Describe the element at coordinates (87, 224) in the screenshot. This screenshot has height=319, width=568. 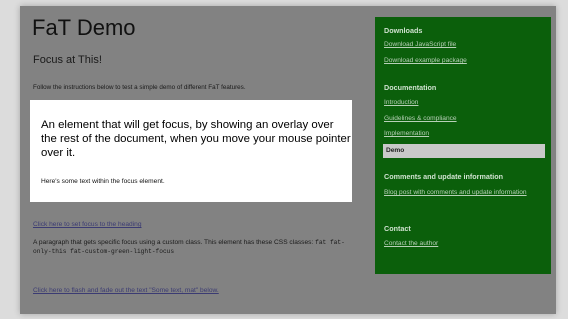
I see `focus-heading-link: Click here to set focus to the heading` at that location.